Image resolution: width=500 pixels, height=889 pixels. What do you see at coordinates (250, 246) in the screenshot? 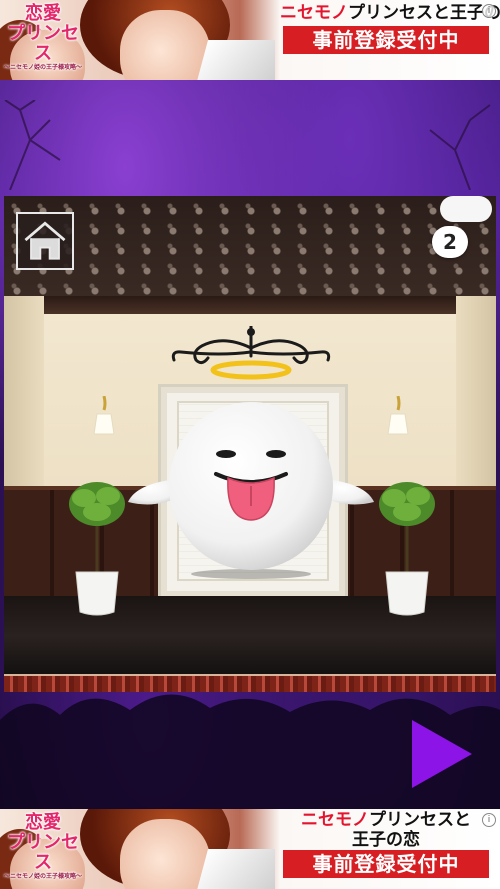
I see `ceiling` at bounding box center [250, 246].